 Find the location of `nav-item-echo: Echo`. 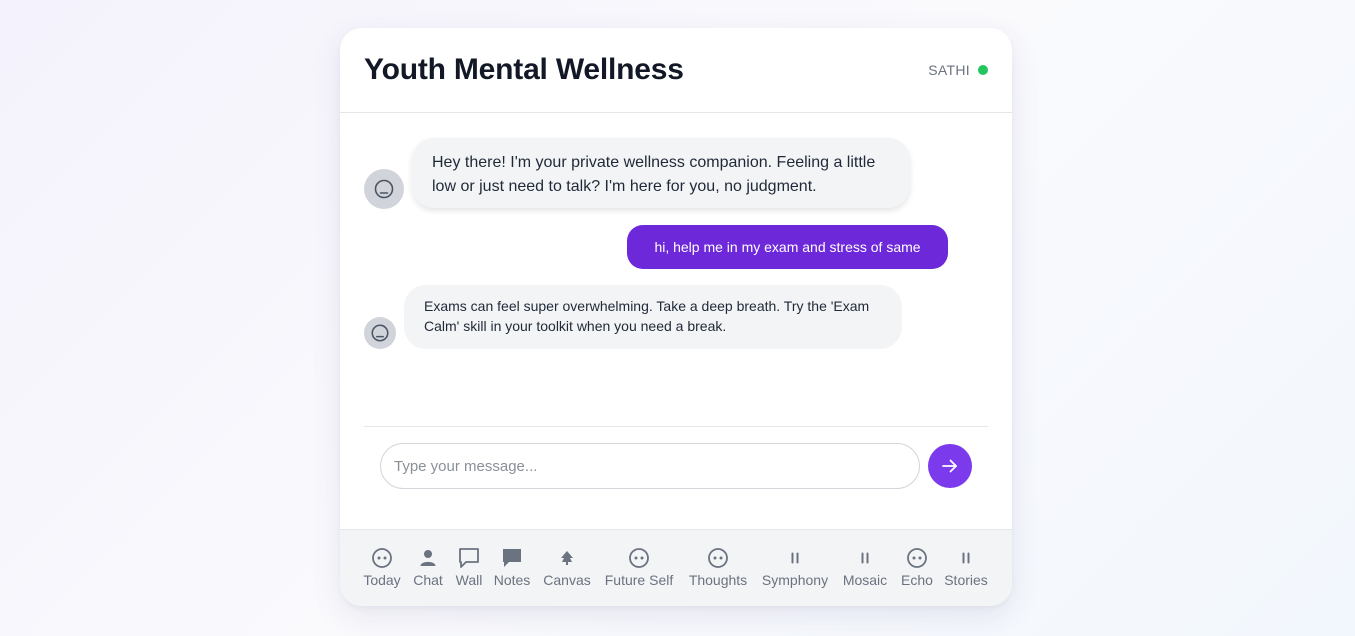

nav-item-echo: Echo is located at coordinates (917, 568).